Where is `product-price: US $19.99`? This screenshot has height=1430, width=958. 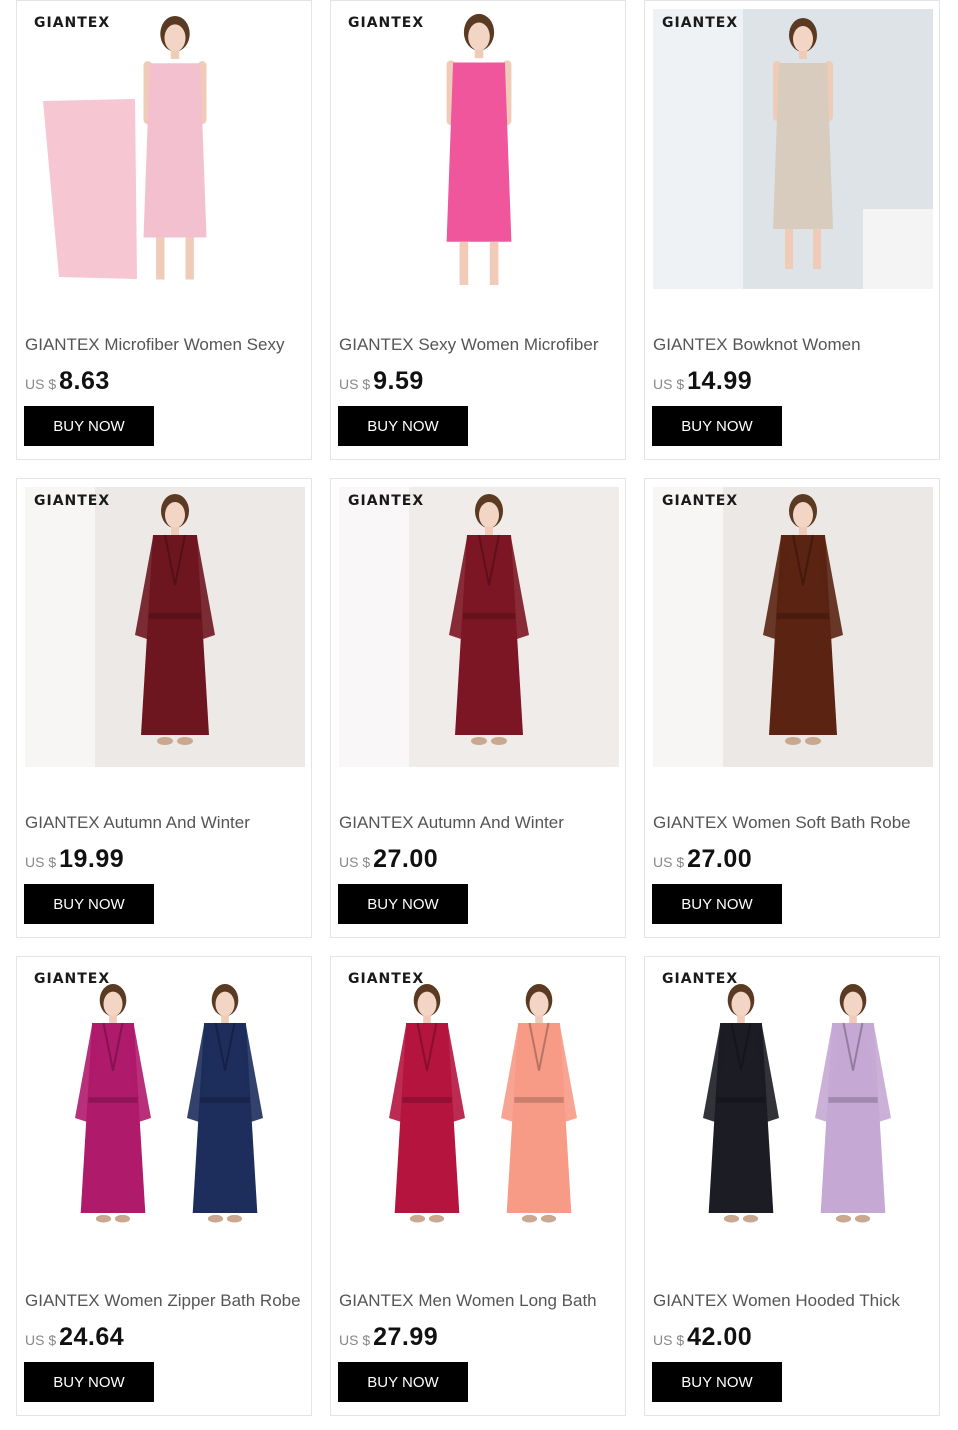 product-price: US $19.99 is located at coordinates (74, 860).